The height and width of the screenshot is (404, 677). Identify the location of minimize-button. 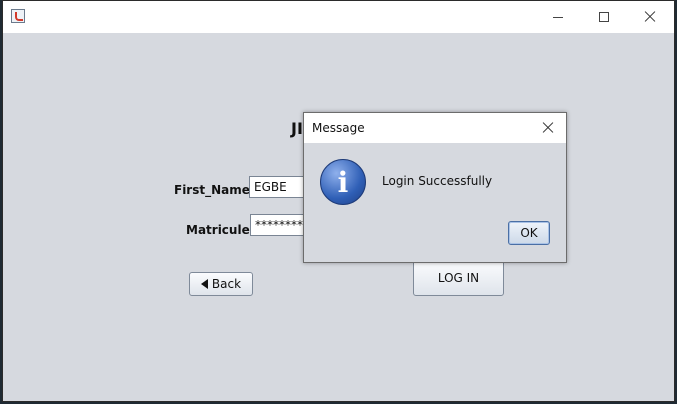
(558, 17).